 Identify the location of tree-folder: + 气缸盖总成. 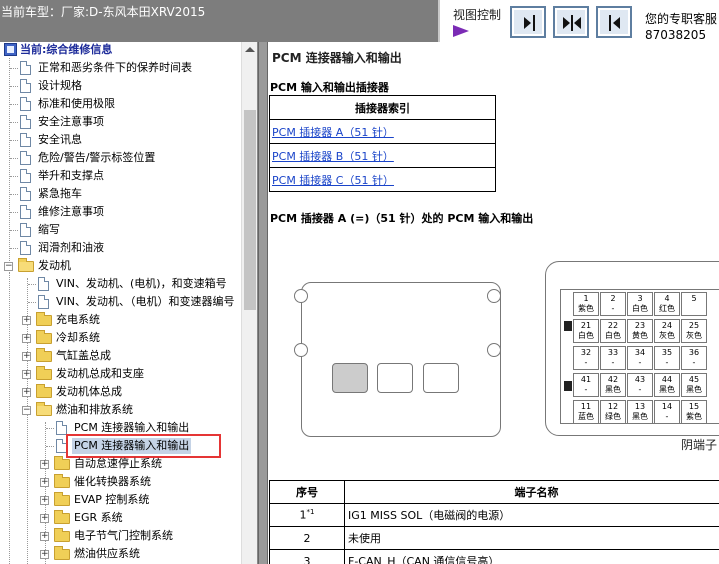
(65, 356).